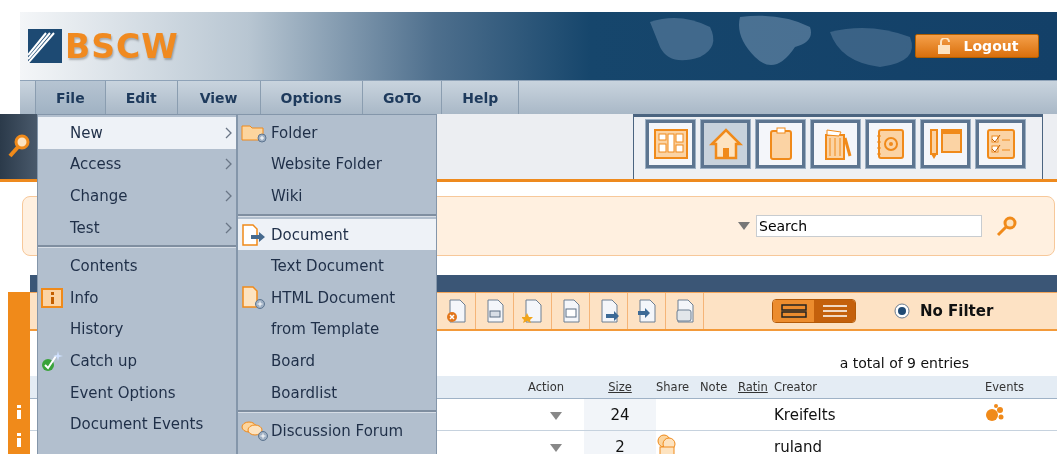 The height and width of the screenshot is (454, 1057). What do you see at coordinates (904, 363) in the screenshot?
I see `entry-count: a total of 9 entries` at bounding box center [904, 363].